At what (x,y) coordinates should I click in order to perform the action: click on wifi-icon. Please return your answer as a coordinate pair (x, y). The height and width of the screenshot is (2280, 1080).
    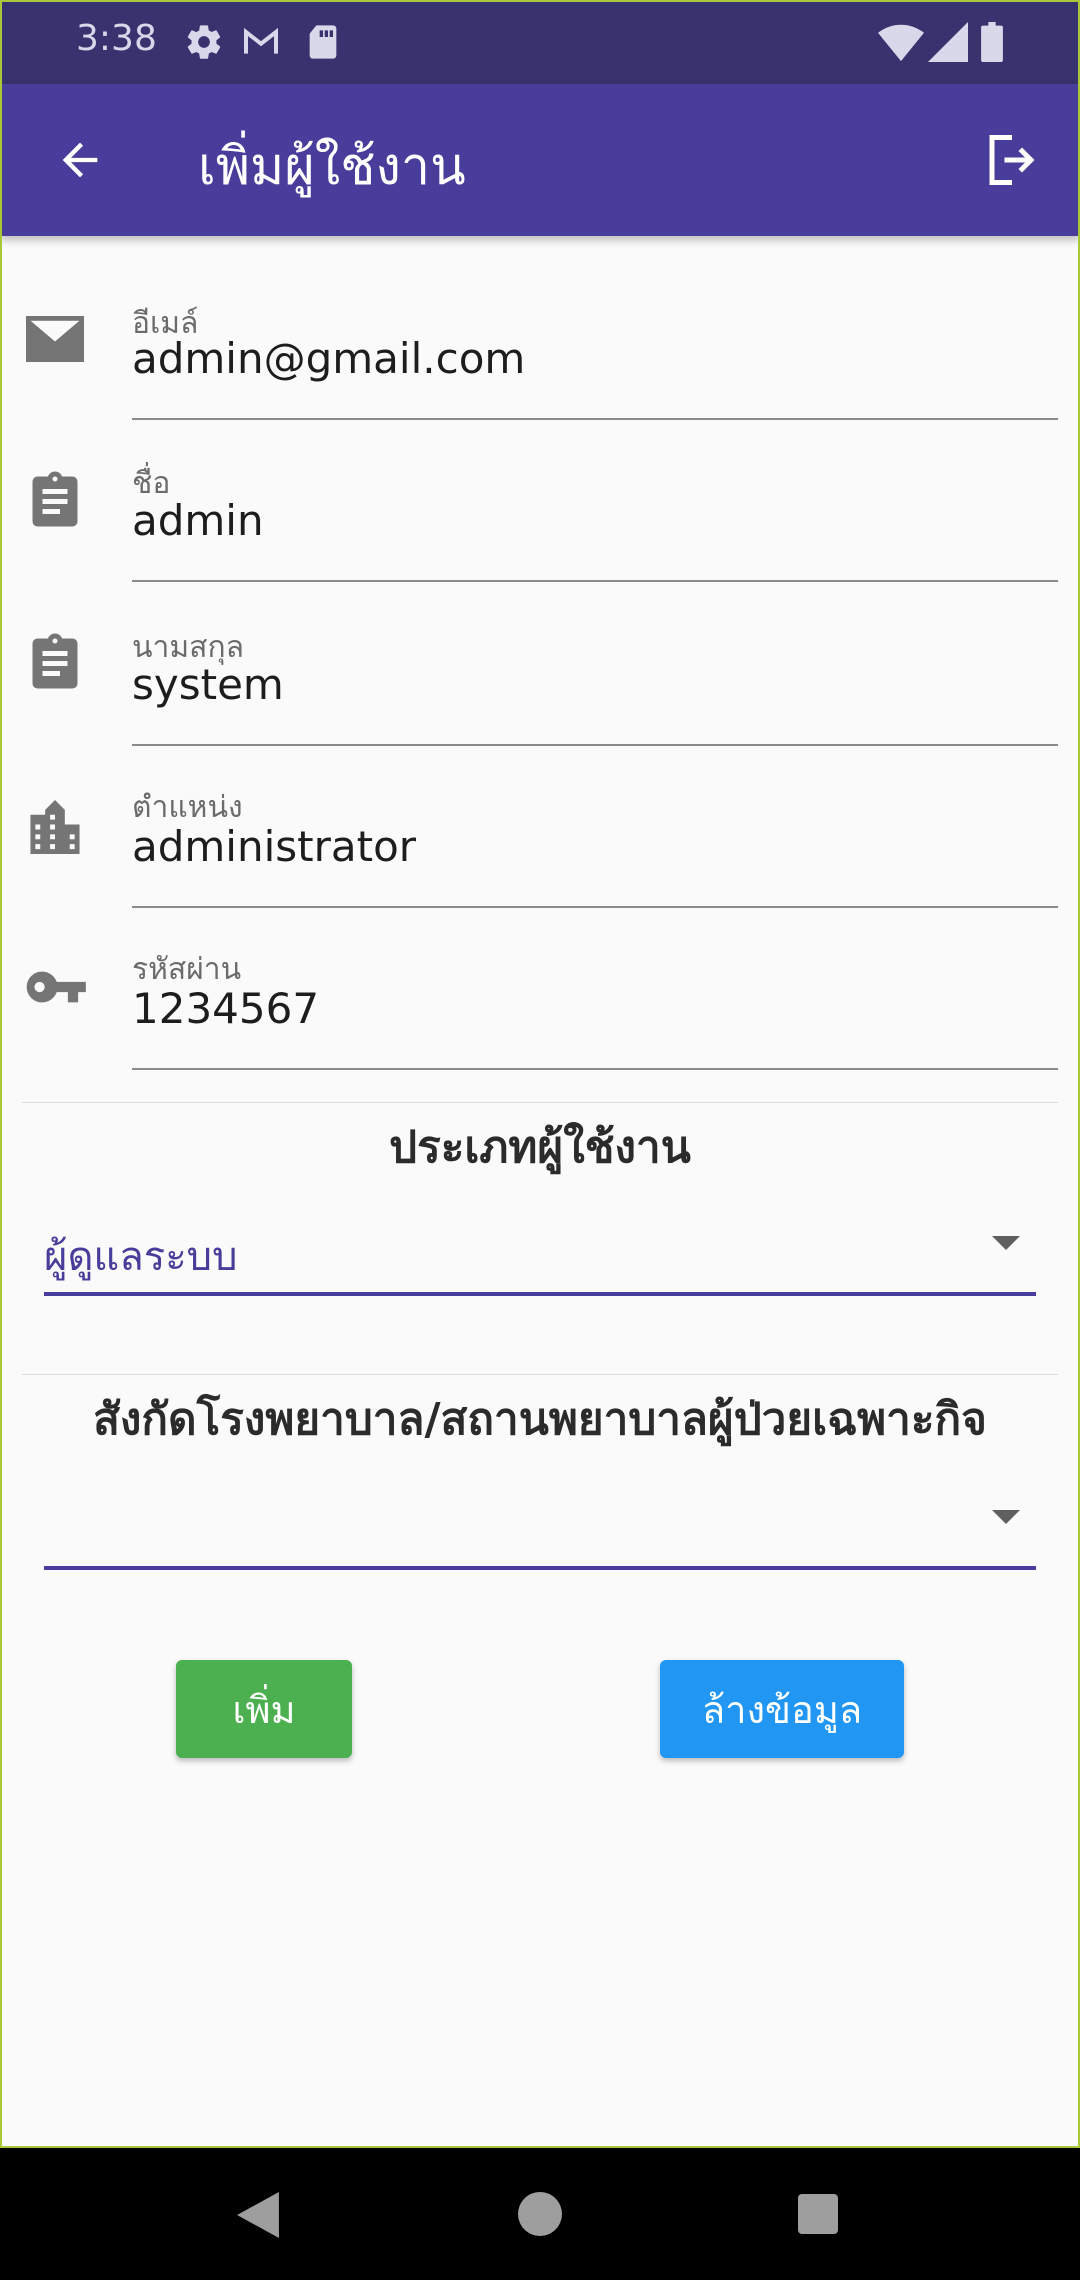
    Looking at the image, I should click on (901, 44).